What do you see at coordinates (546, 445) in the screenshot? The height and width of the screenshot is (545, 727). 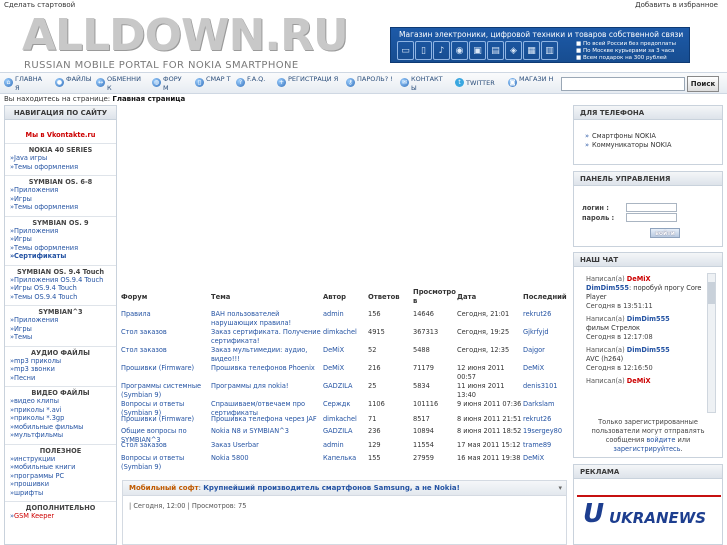 I see `last-poster: trame89` at bounding box center [546, 445].